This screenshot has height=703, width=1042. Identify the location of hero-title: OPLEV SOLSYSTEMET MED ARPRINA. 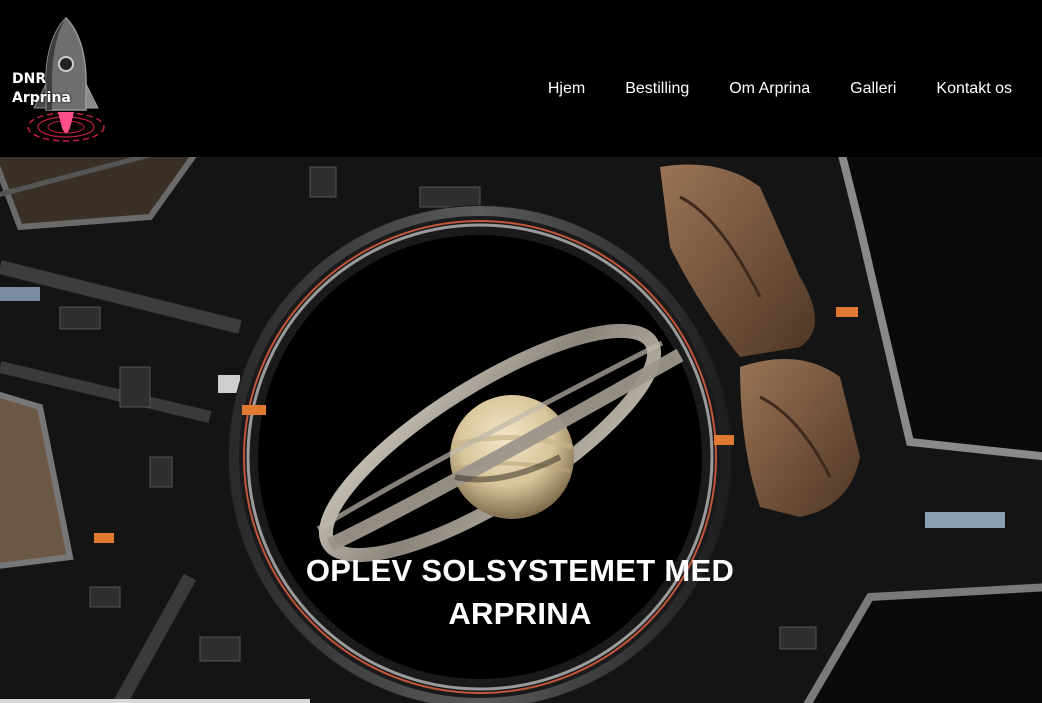
(520, 592).